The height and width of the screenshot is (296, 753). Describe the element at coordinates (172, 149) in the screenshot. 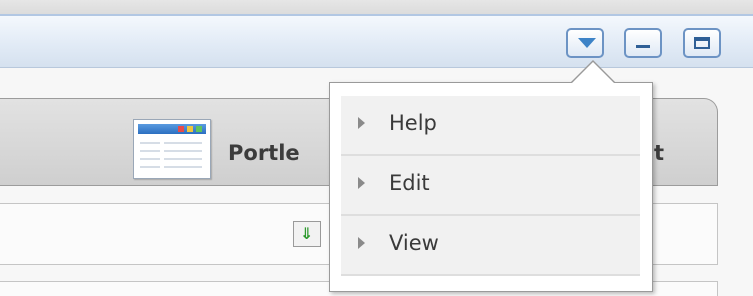

I see `portlet-window-icon` at that location.